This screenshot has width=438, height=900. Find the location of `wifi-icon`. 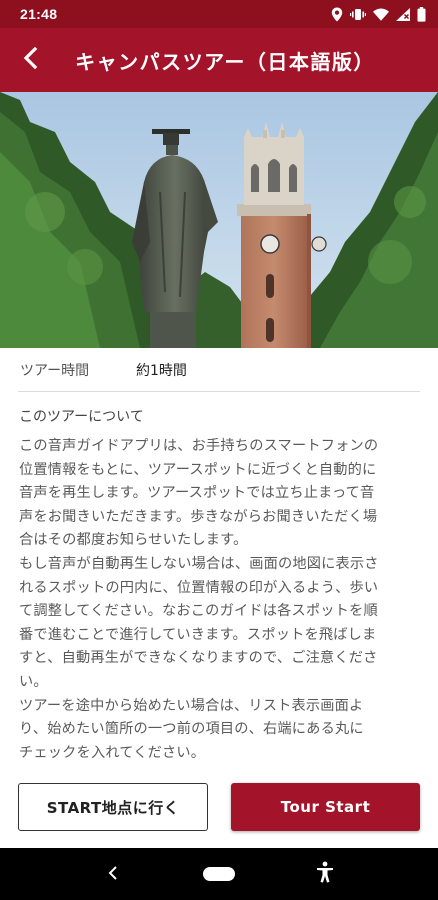

wifi-icon is located at coordinates (381, 14).